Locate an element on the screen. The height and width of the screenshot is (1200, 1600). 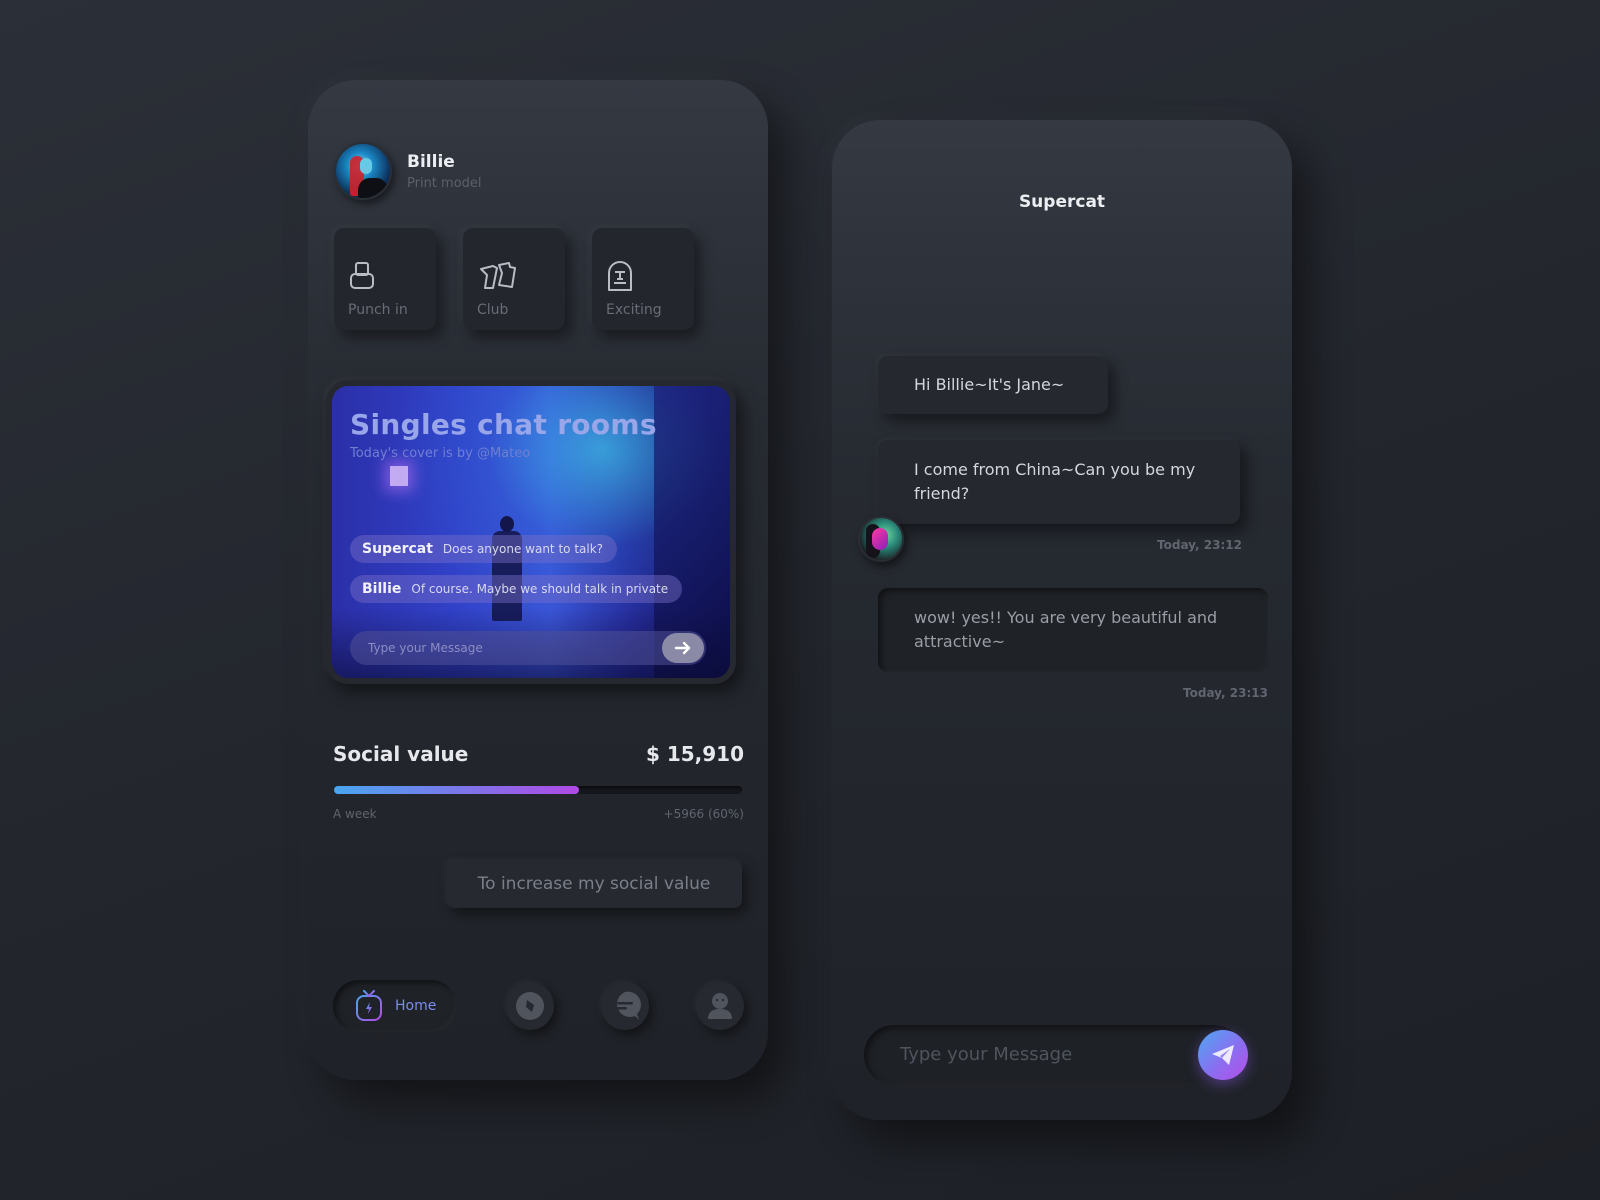
message-timestamp: Today, 23:13 is located at coordinates (1225, 693).